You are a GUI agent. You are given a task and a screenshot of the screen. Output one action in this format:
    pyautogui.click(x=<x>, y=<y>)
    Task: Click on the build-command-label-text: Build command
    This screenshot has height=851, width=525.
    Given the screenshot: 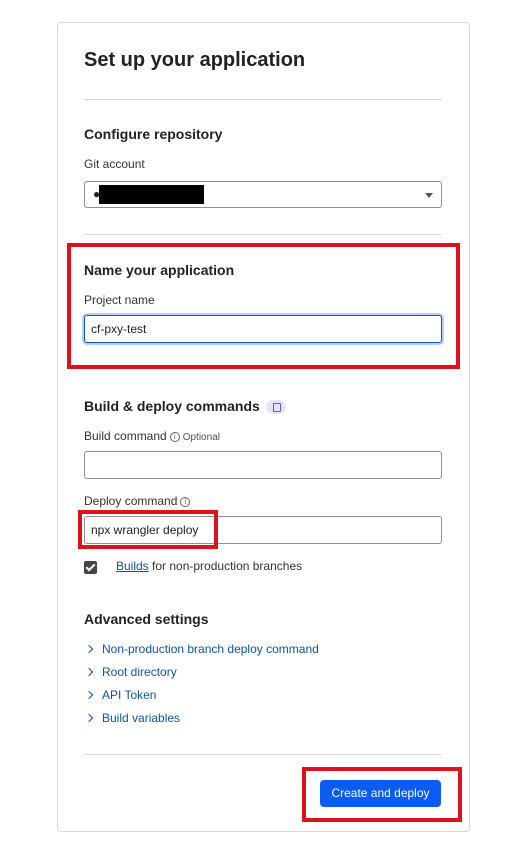 What is the action you would take?
    pyautogui.click(x=125, y=436)
    